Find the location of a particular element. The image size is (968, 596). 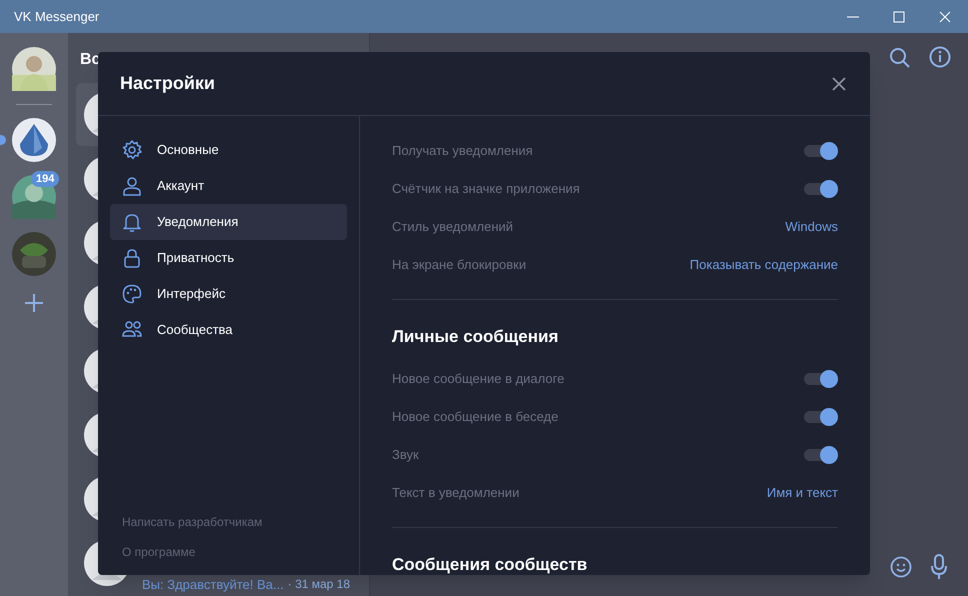

emoji-icon is located at coordinates (901, 567).